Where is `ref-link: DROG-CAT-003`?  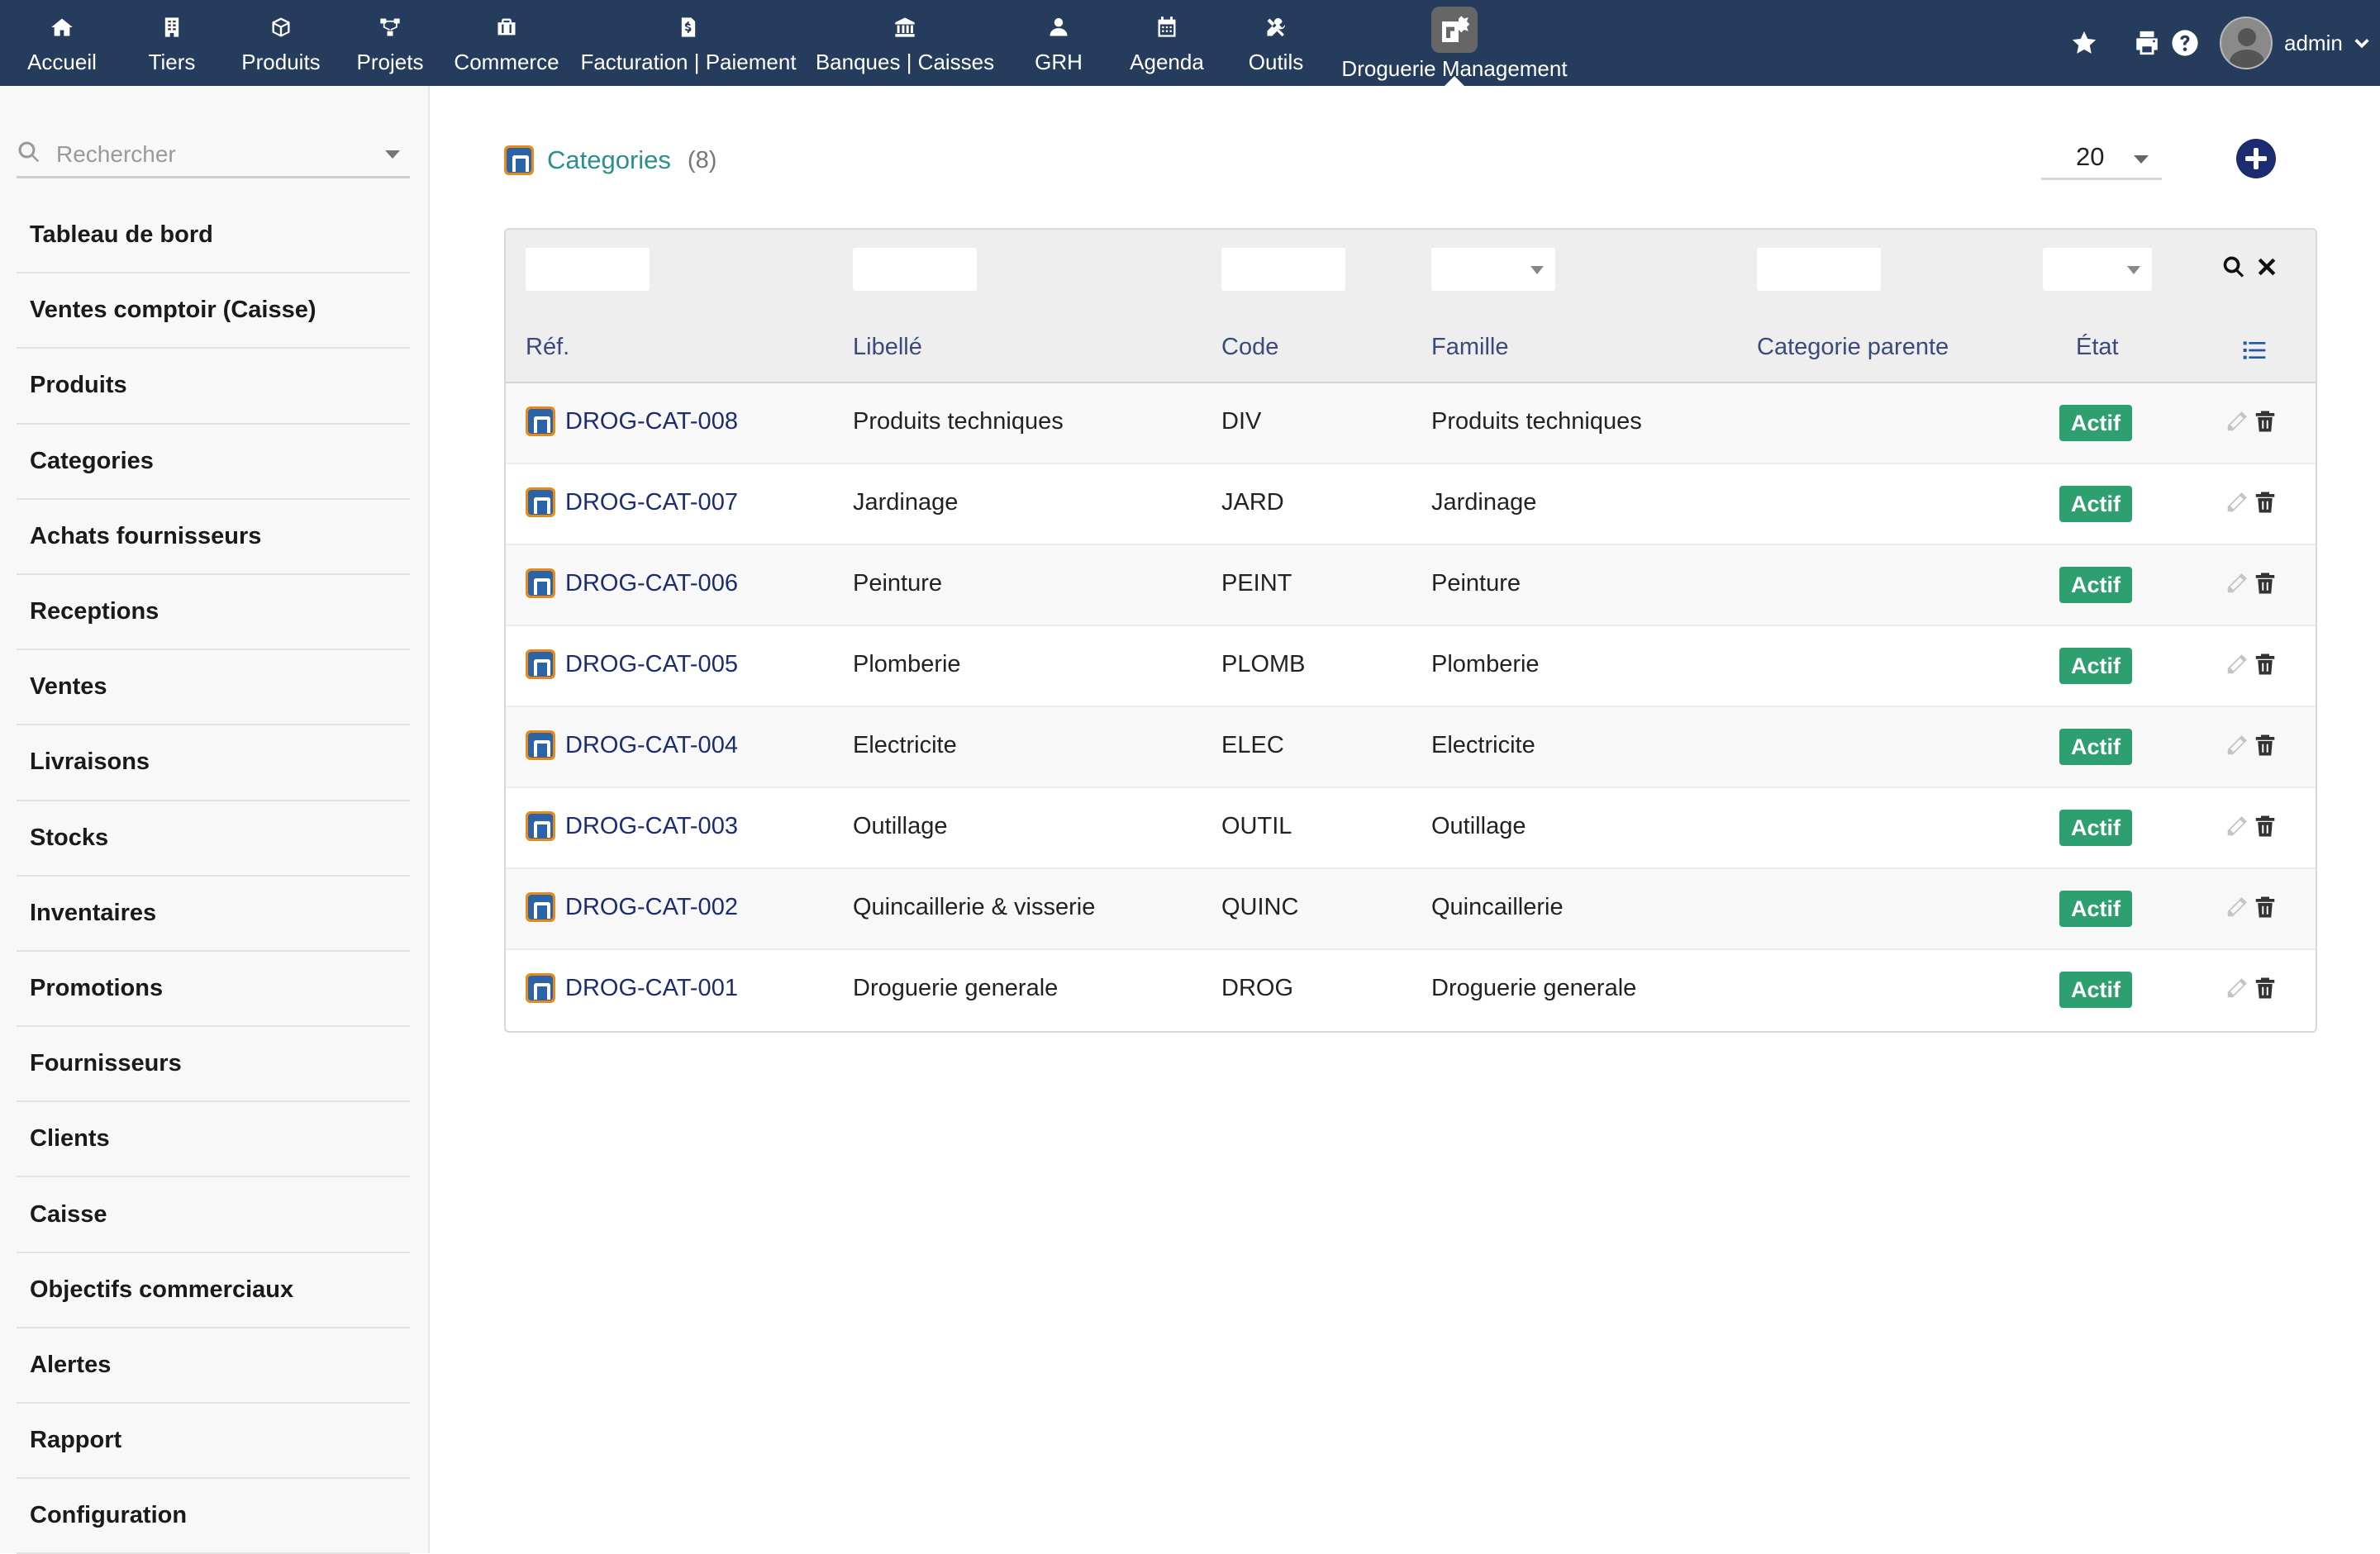 ref-link: DROG-CAT-003 is located at coordinates (651, 826).